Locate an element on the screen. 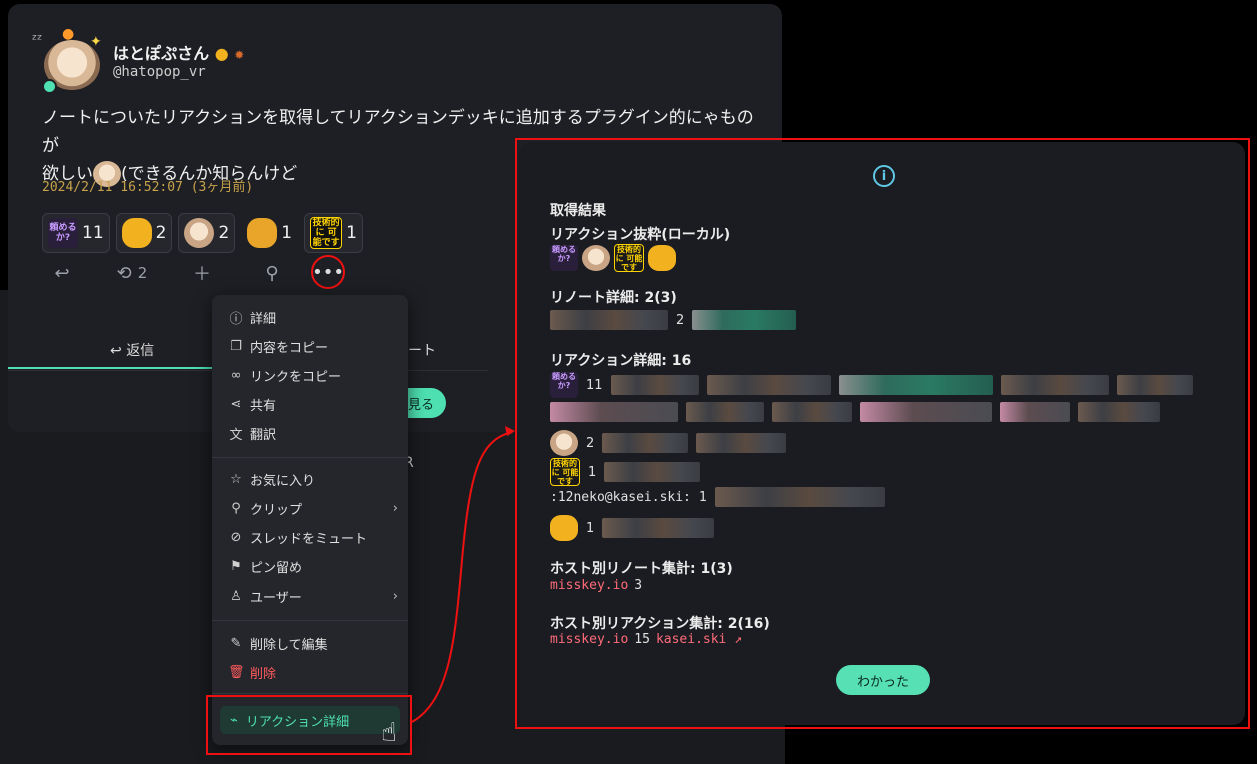 The image size is (1257, 764). menu-item-delete: 🗑 削除 is located at coordinates (313, 672).